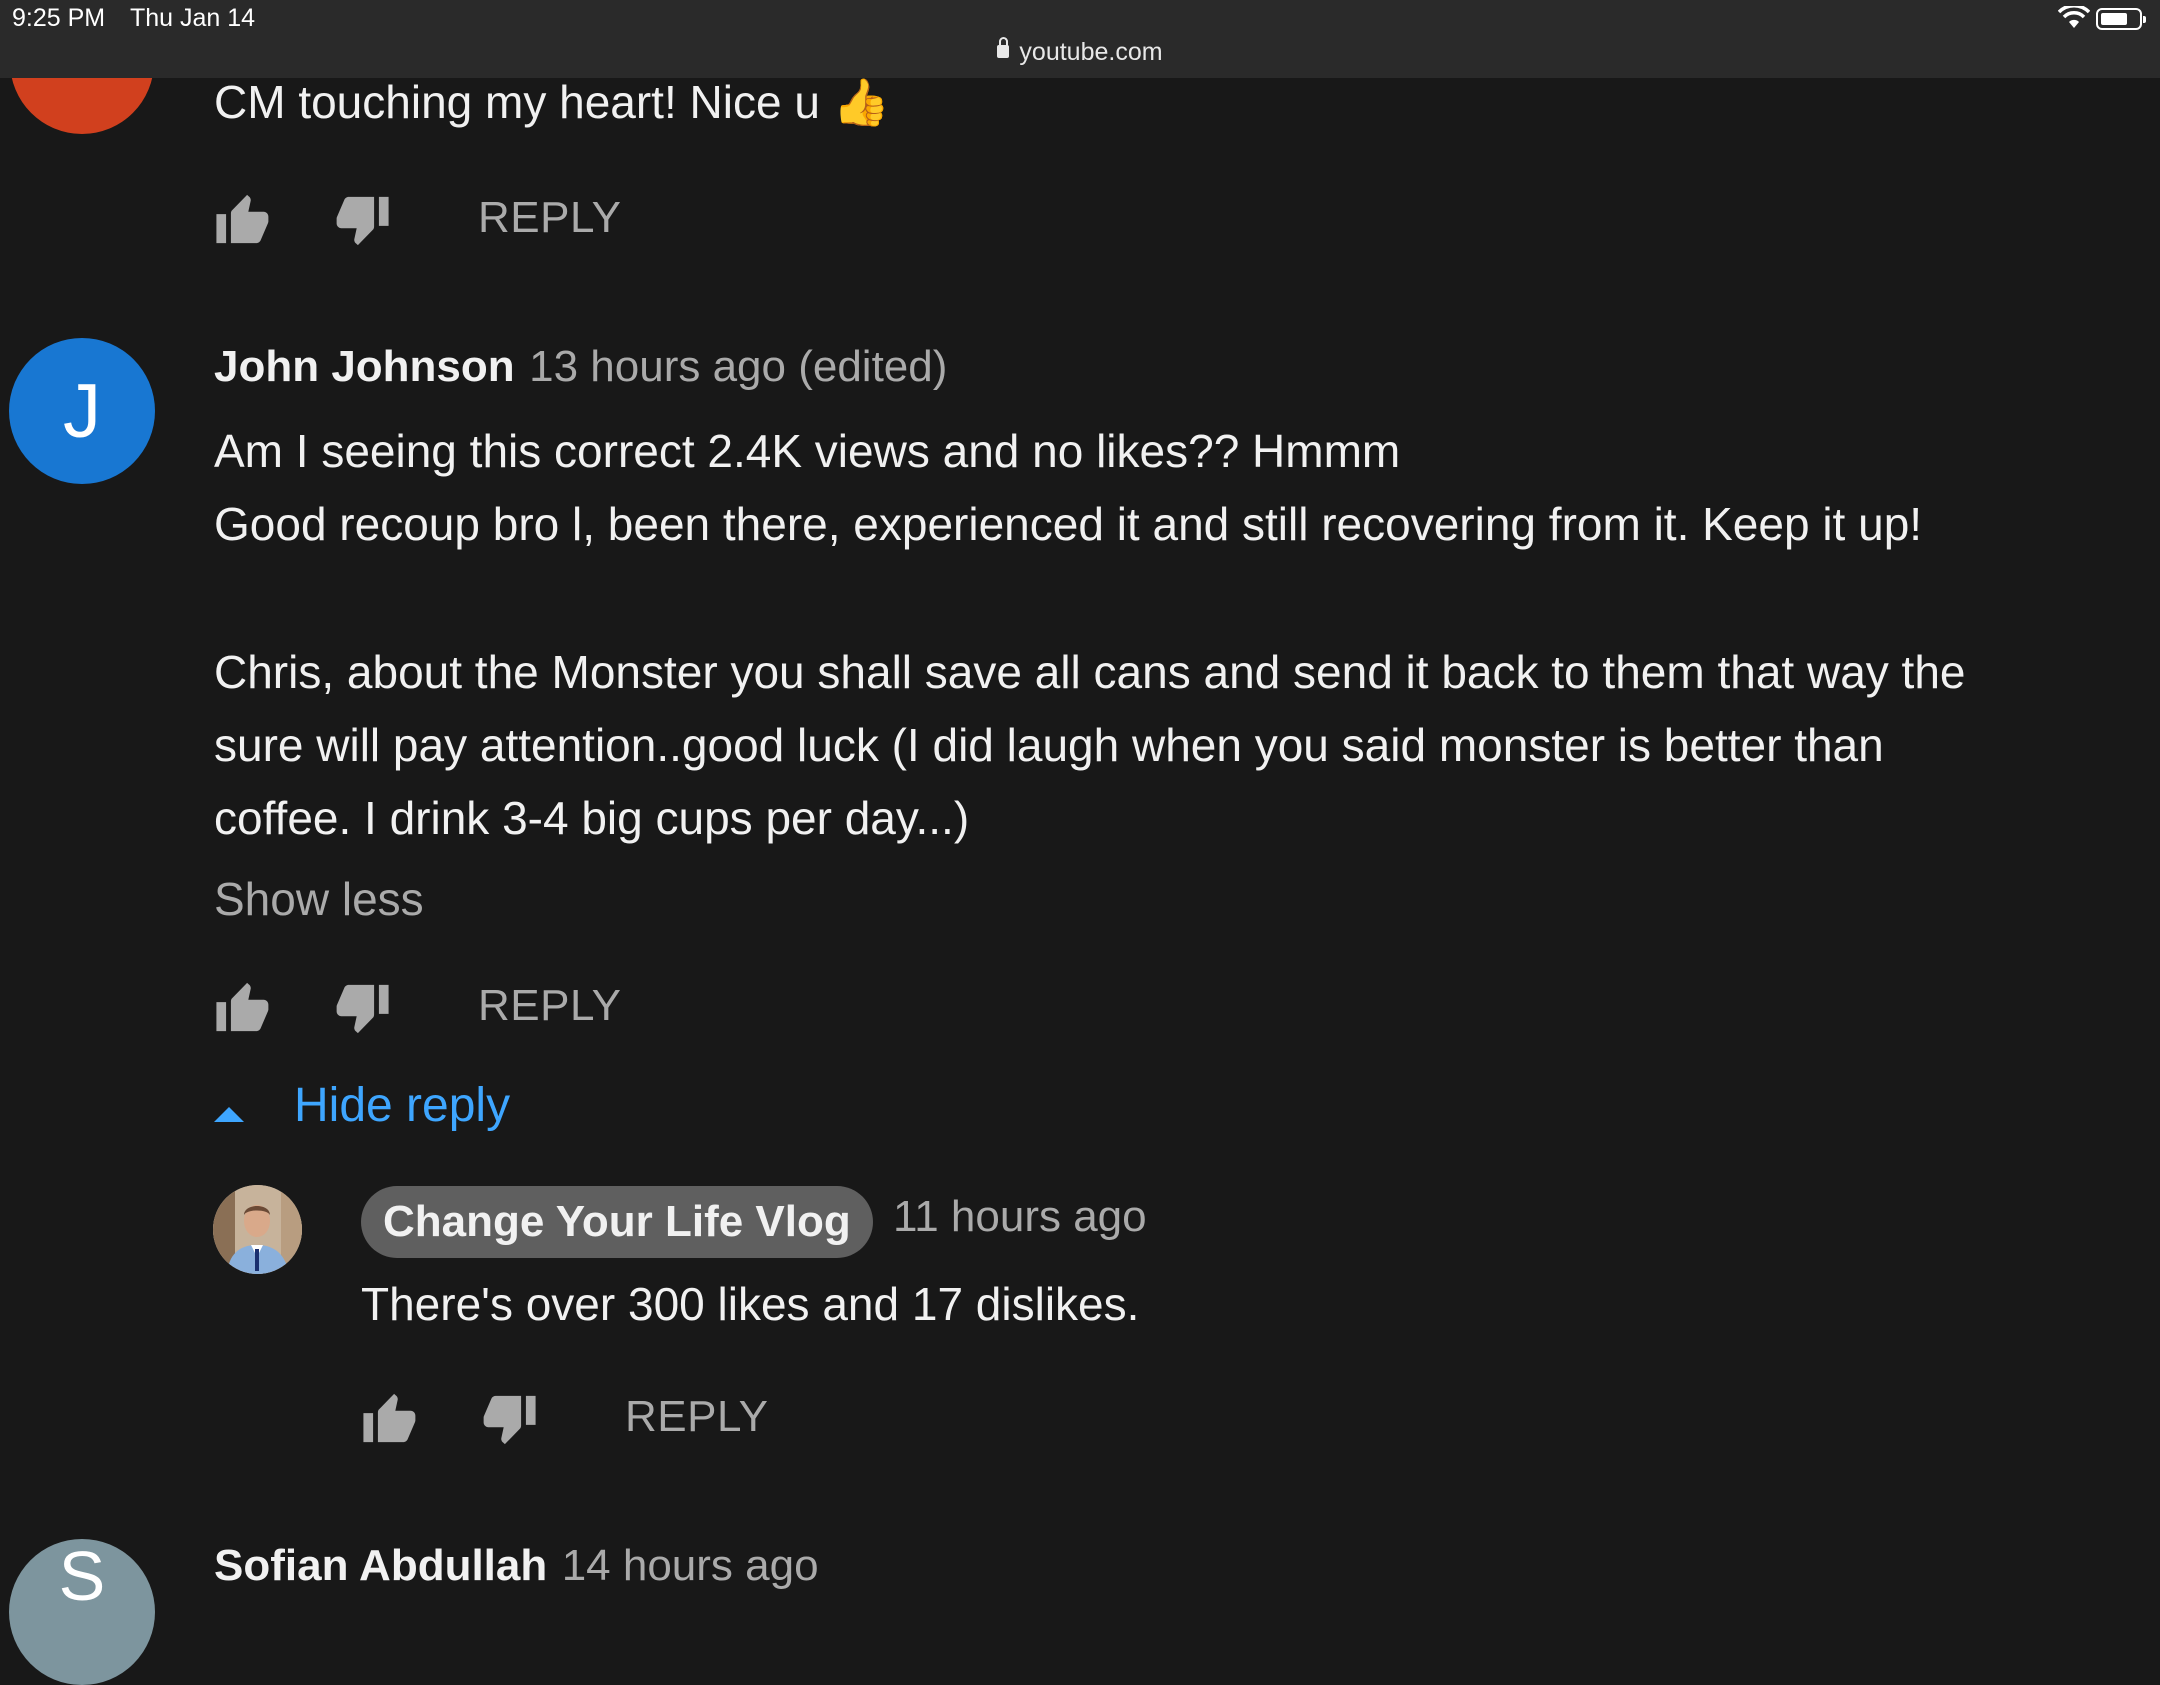  What do you see at coordinates (592, 818) in the screenshot?
I see `comment-line: coffee. I drink 3-4 big cups per day...)` at bounding box center [592, 818].